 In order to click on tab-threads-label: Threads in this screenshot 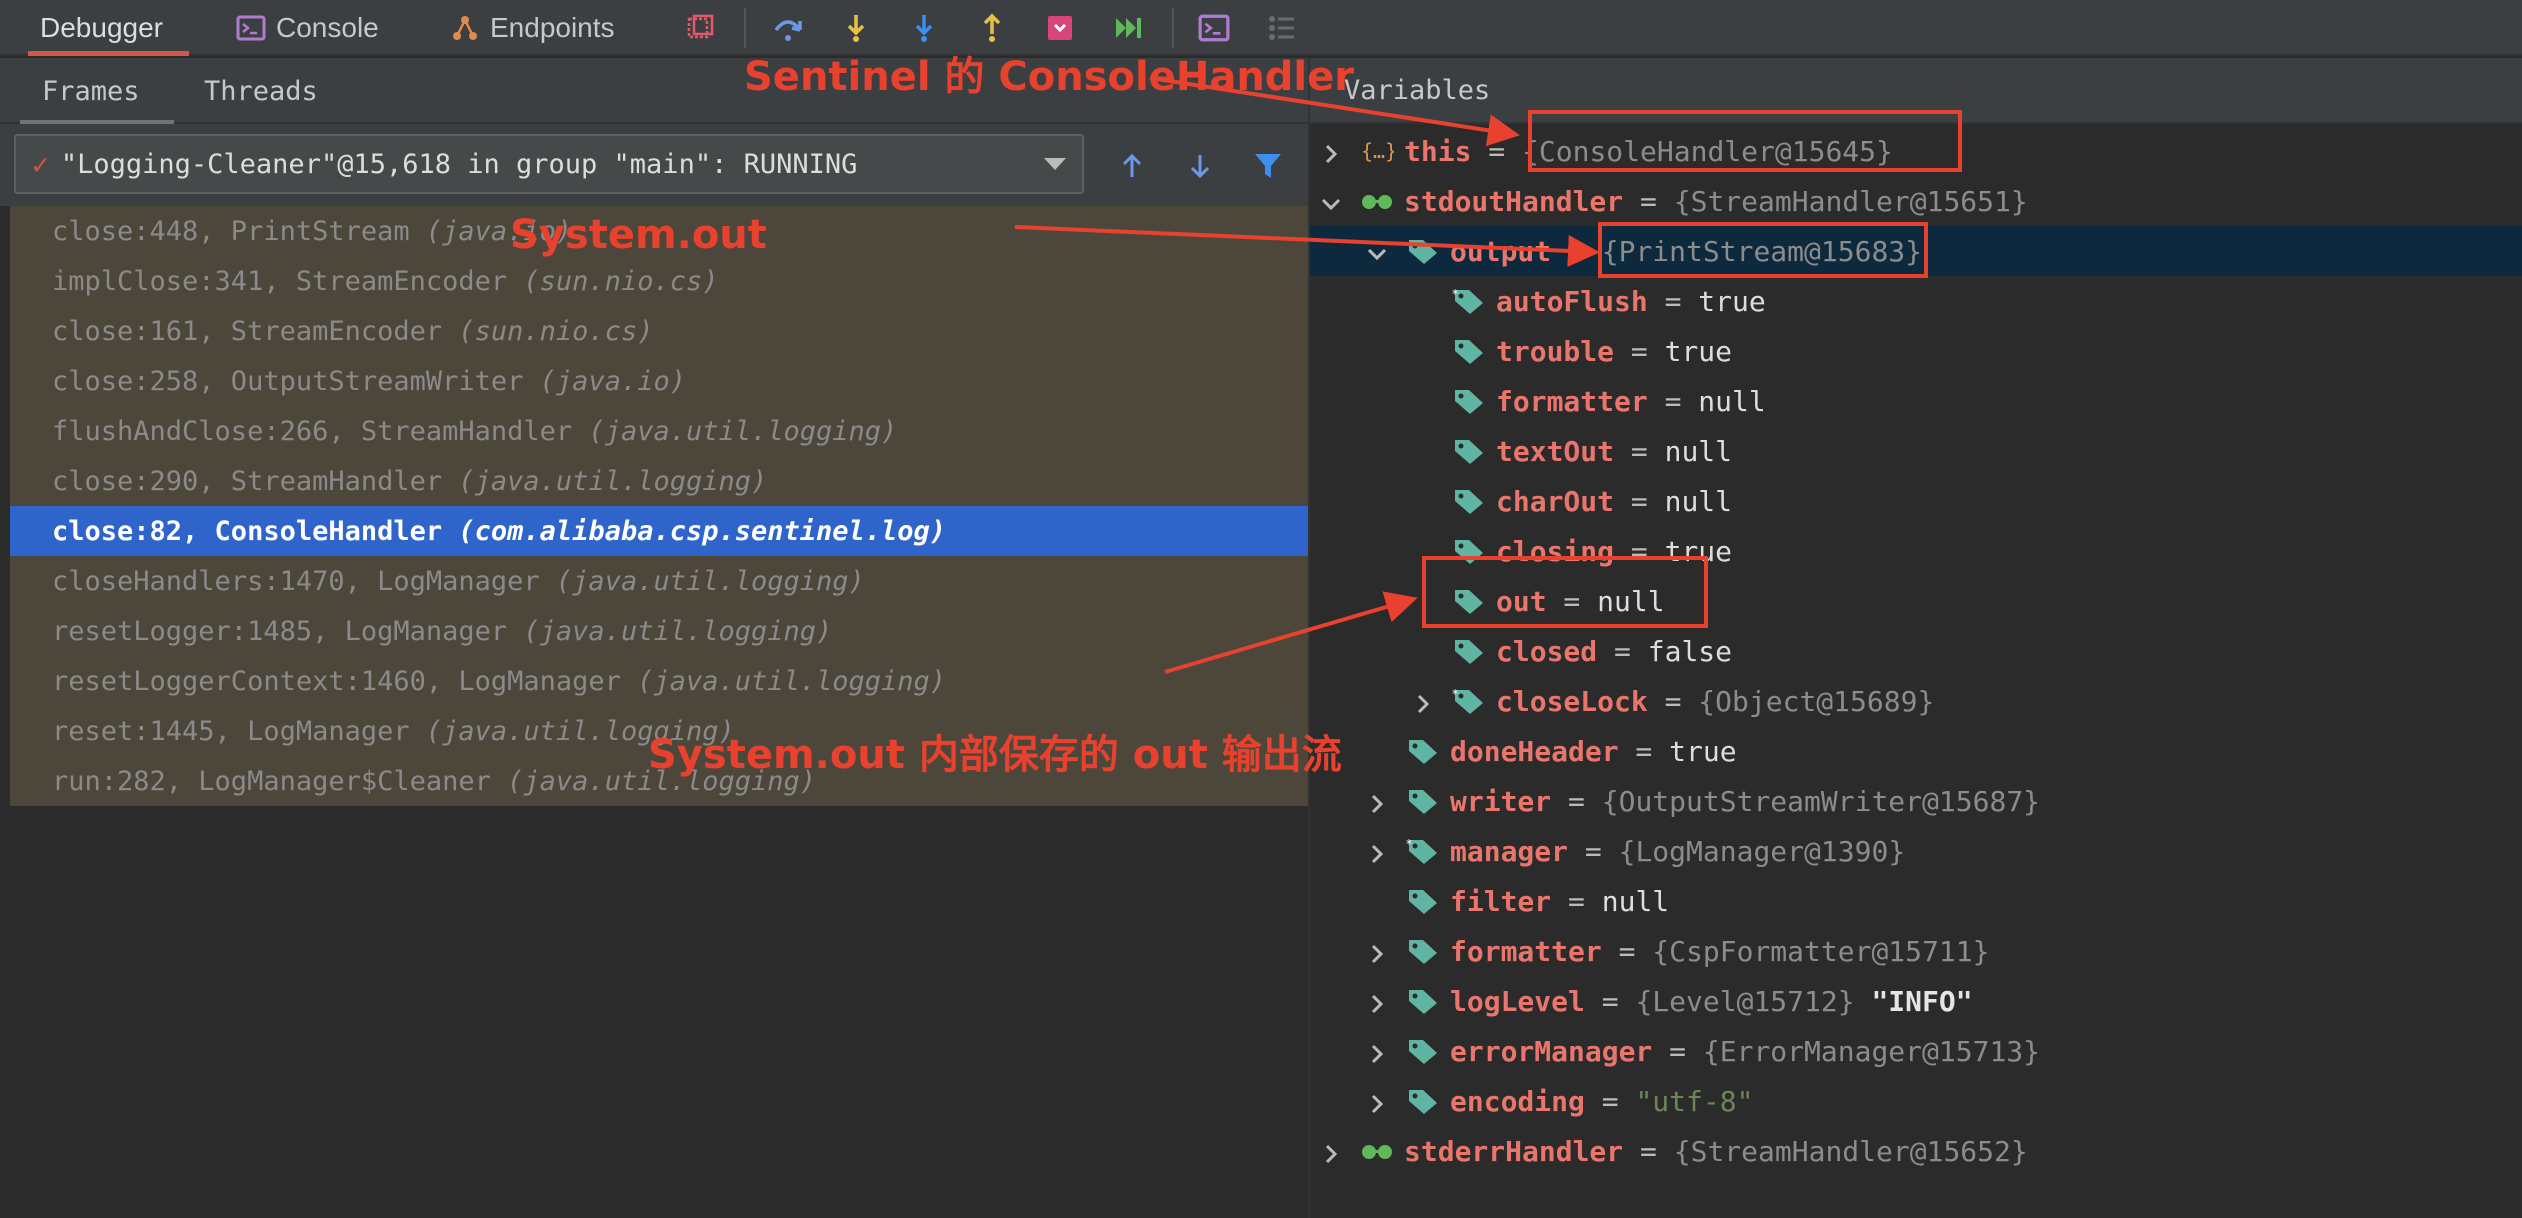, I will do `click(261, 91)`.